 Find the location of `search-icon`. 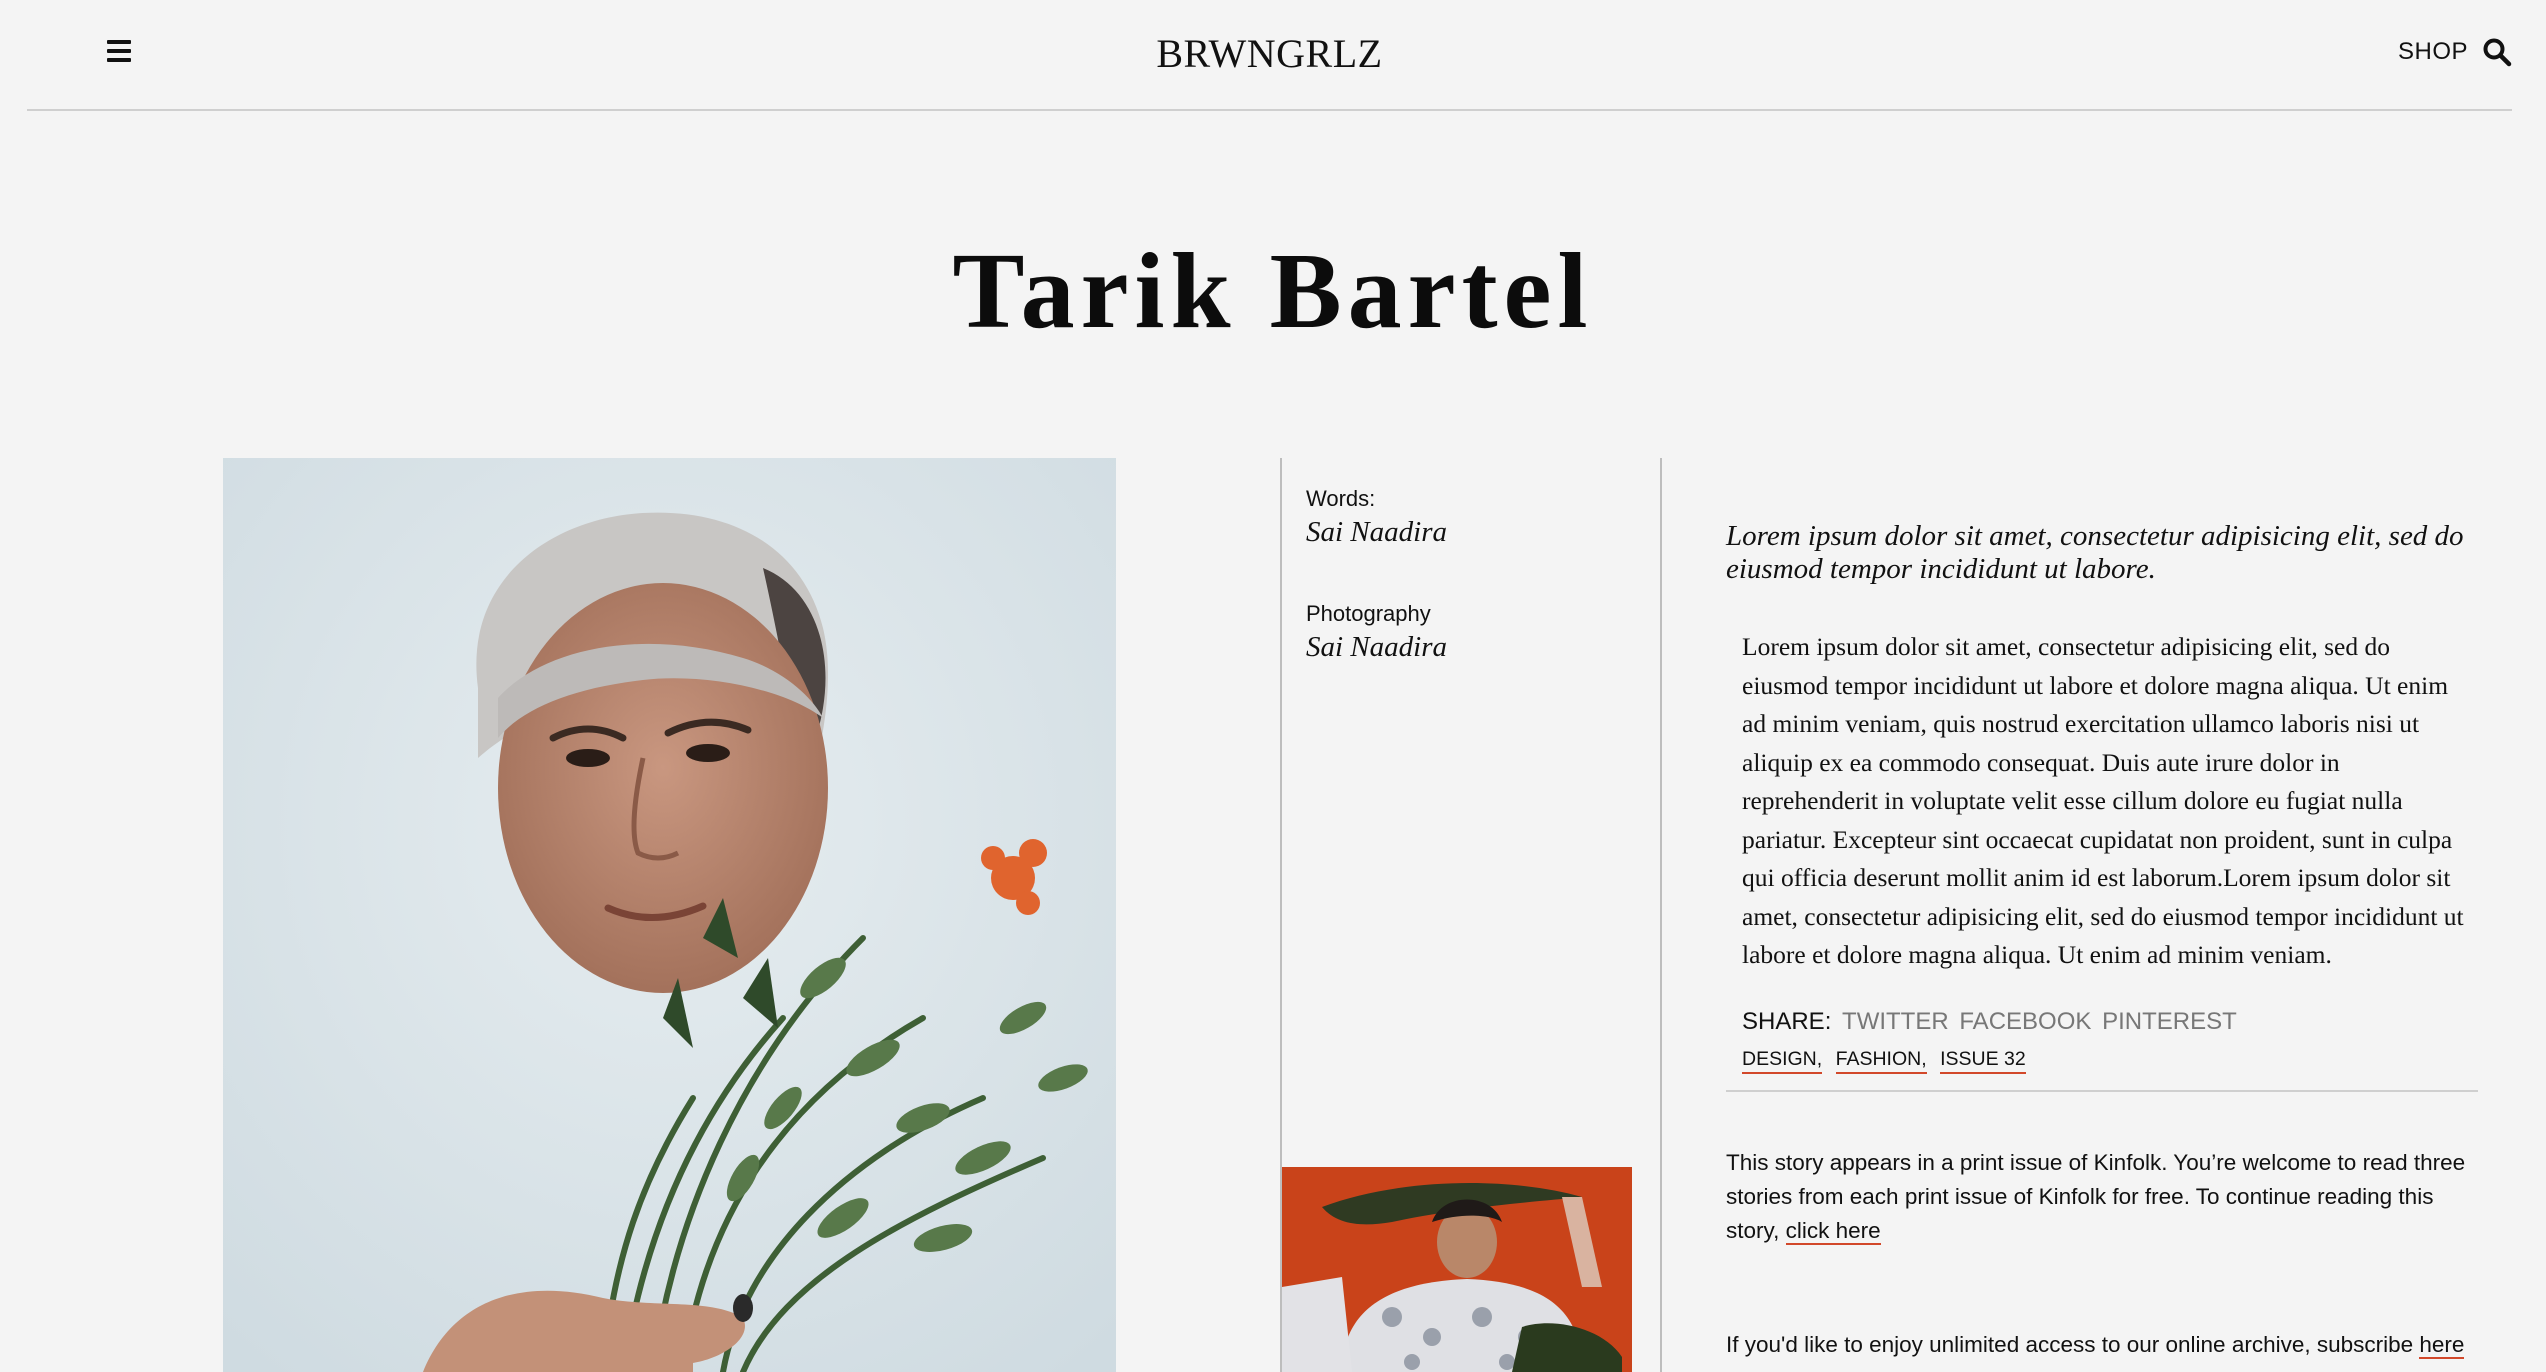

search-icon is located at coordinates (2497, 52).